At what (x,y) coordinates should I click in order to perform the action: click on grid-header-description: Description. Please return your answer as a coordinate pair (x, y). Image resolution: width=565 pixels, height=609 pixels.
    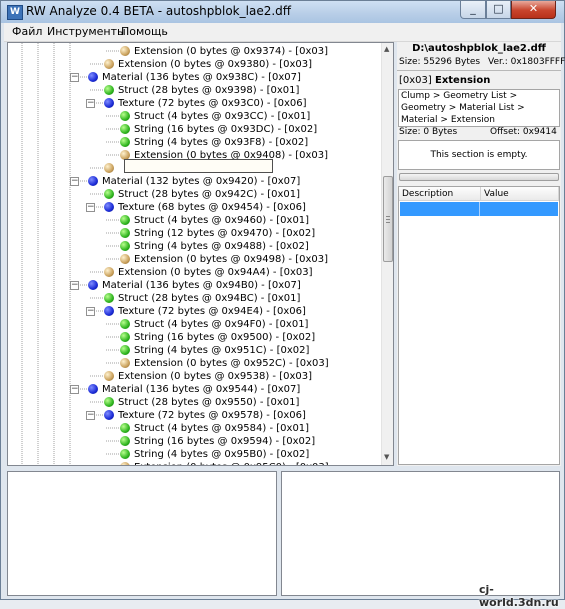
    Looking at the image, I should click on (440, 194).